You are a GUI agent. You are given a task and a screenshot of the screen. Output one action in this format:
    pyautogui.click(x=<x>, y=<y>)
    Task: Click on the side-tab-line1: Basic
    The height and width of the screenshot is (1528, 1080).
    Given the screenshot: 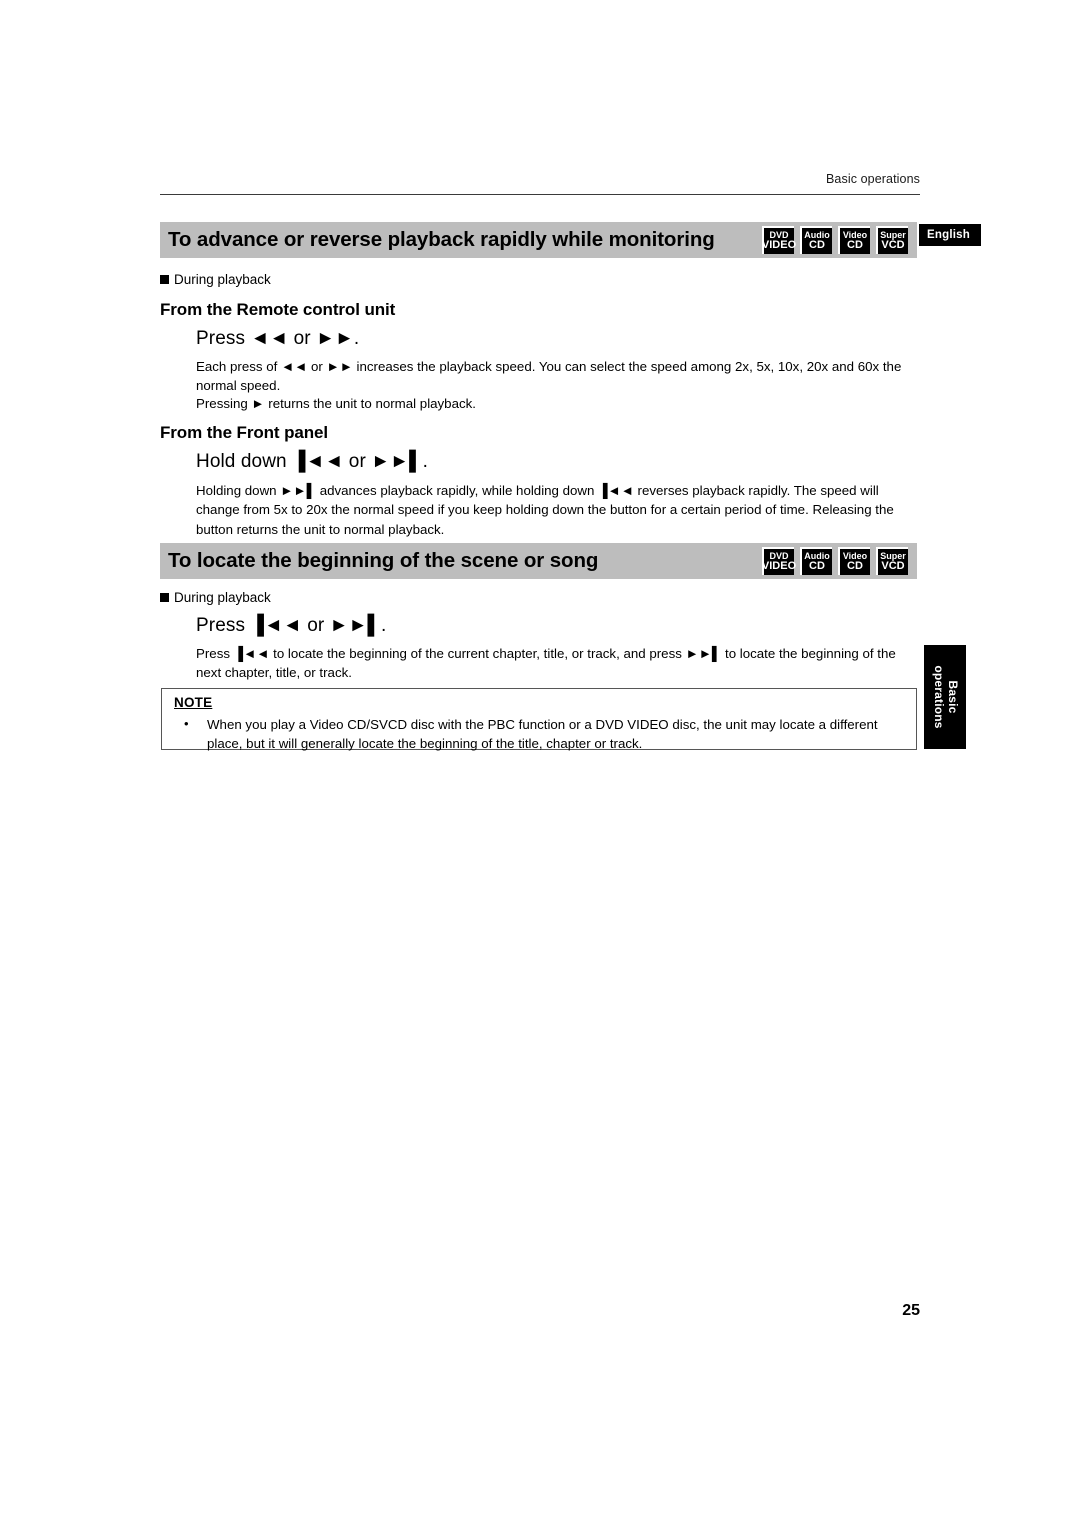 What is the action you would take?
    pyautogui.click(x=952, y=697)
    